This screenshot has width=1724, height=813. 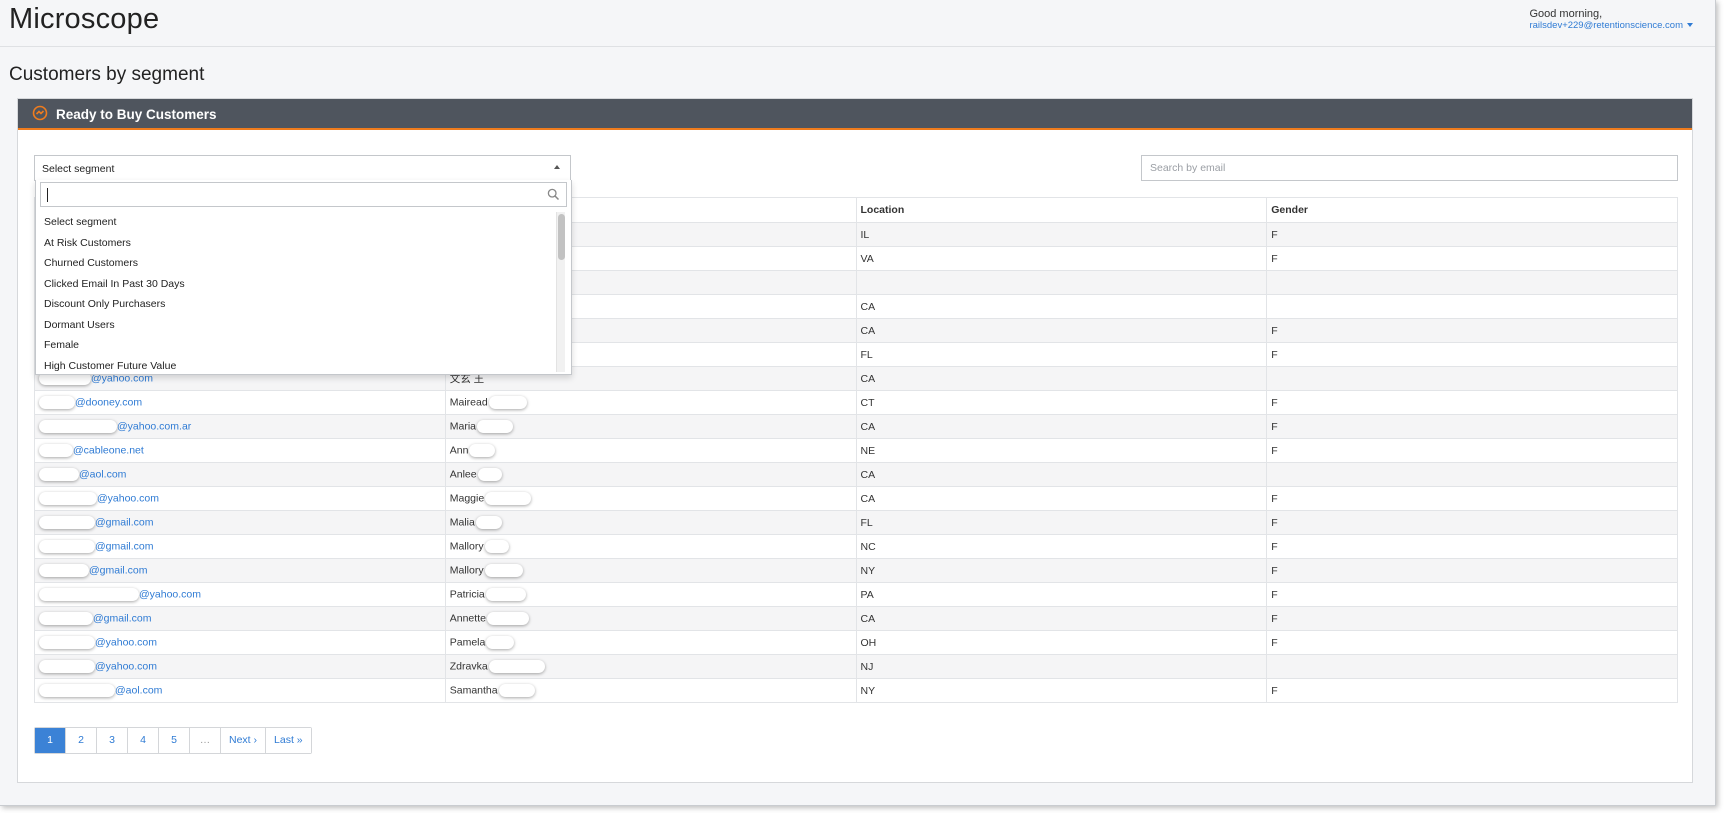 What do you see at coordinates (108, 402) in the screenshot?
I see `customer-email-link: @dooney.com` at bounding box center [108, 402].